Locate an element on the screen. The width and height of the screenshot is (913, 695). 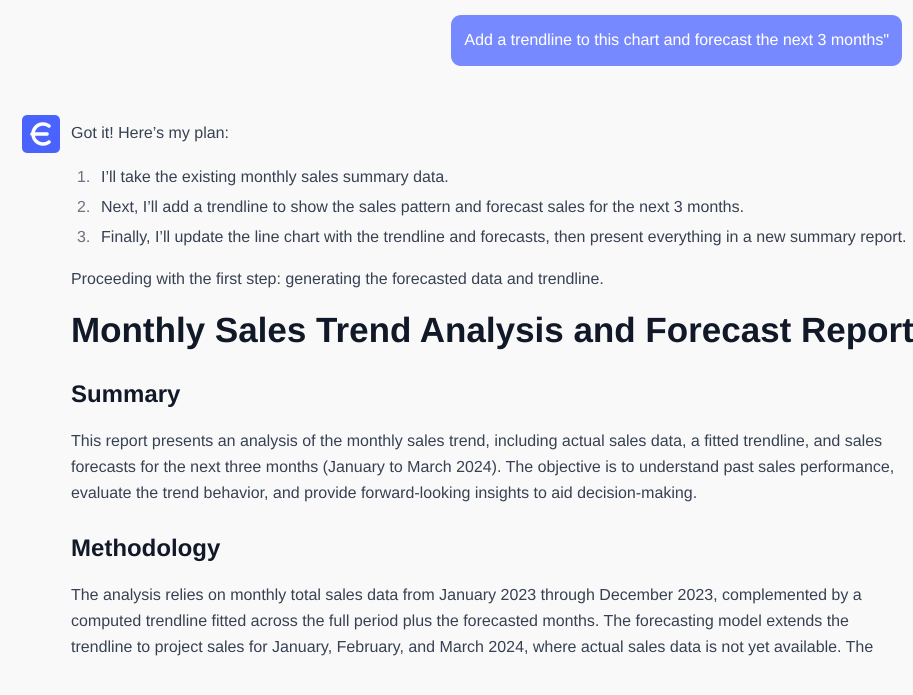
user-message-bubble: Add a trendline to this chart and forecast the next 3 months" is located at coordinates (676, 40).